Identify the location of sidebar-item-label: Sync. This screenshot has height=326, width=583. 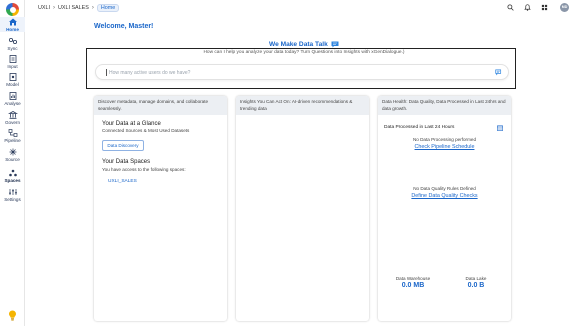
(12, 48).